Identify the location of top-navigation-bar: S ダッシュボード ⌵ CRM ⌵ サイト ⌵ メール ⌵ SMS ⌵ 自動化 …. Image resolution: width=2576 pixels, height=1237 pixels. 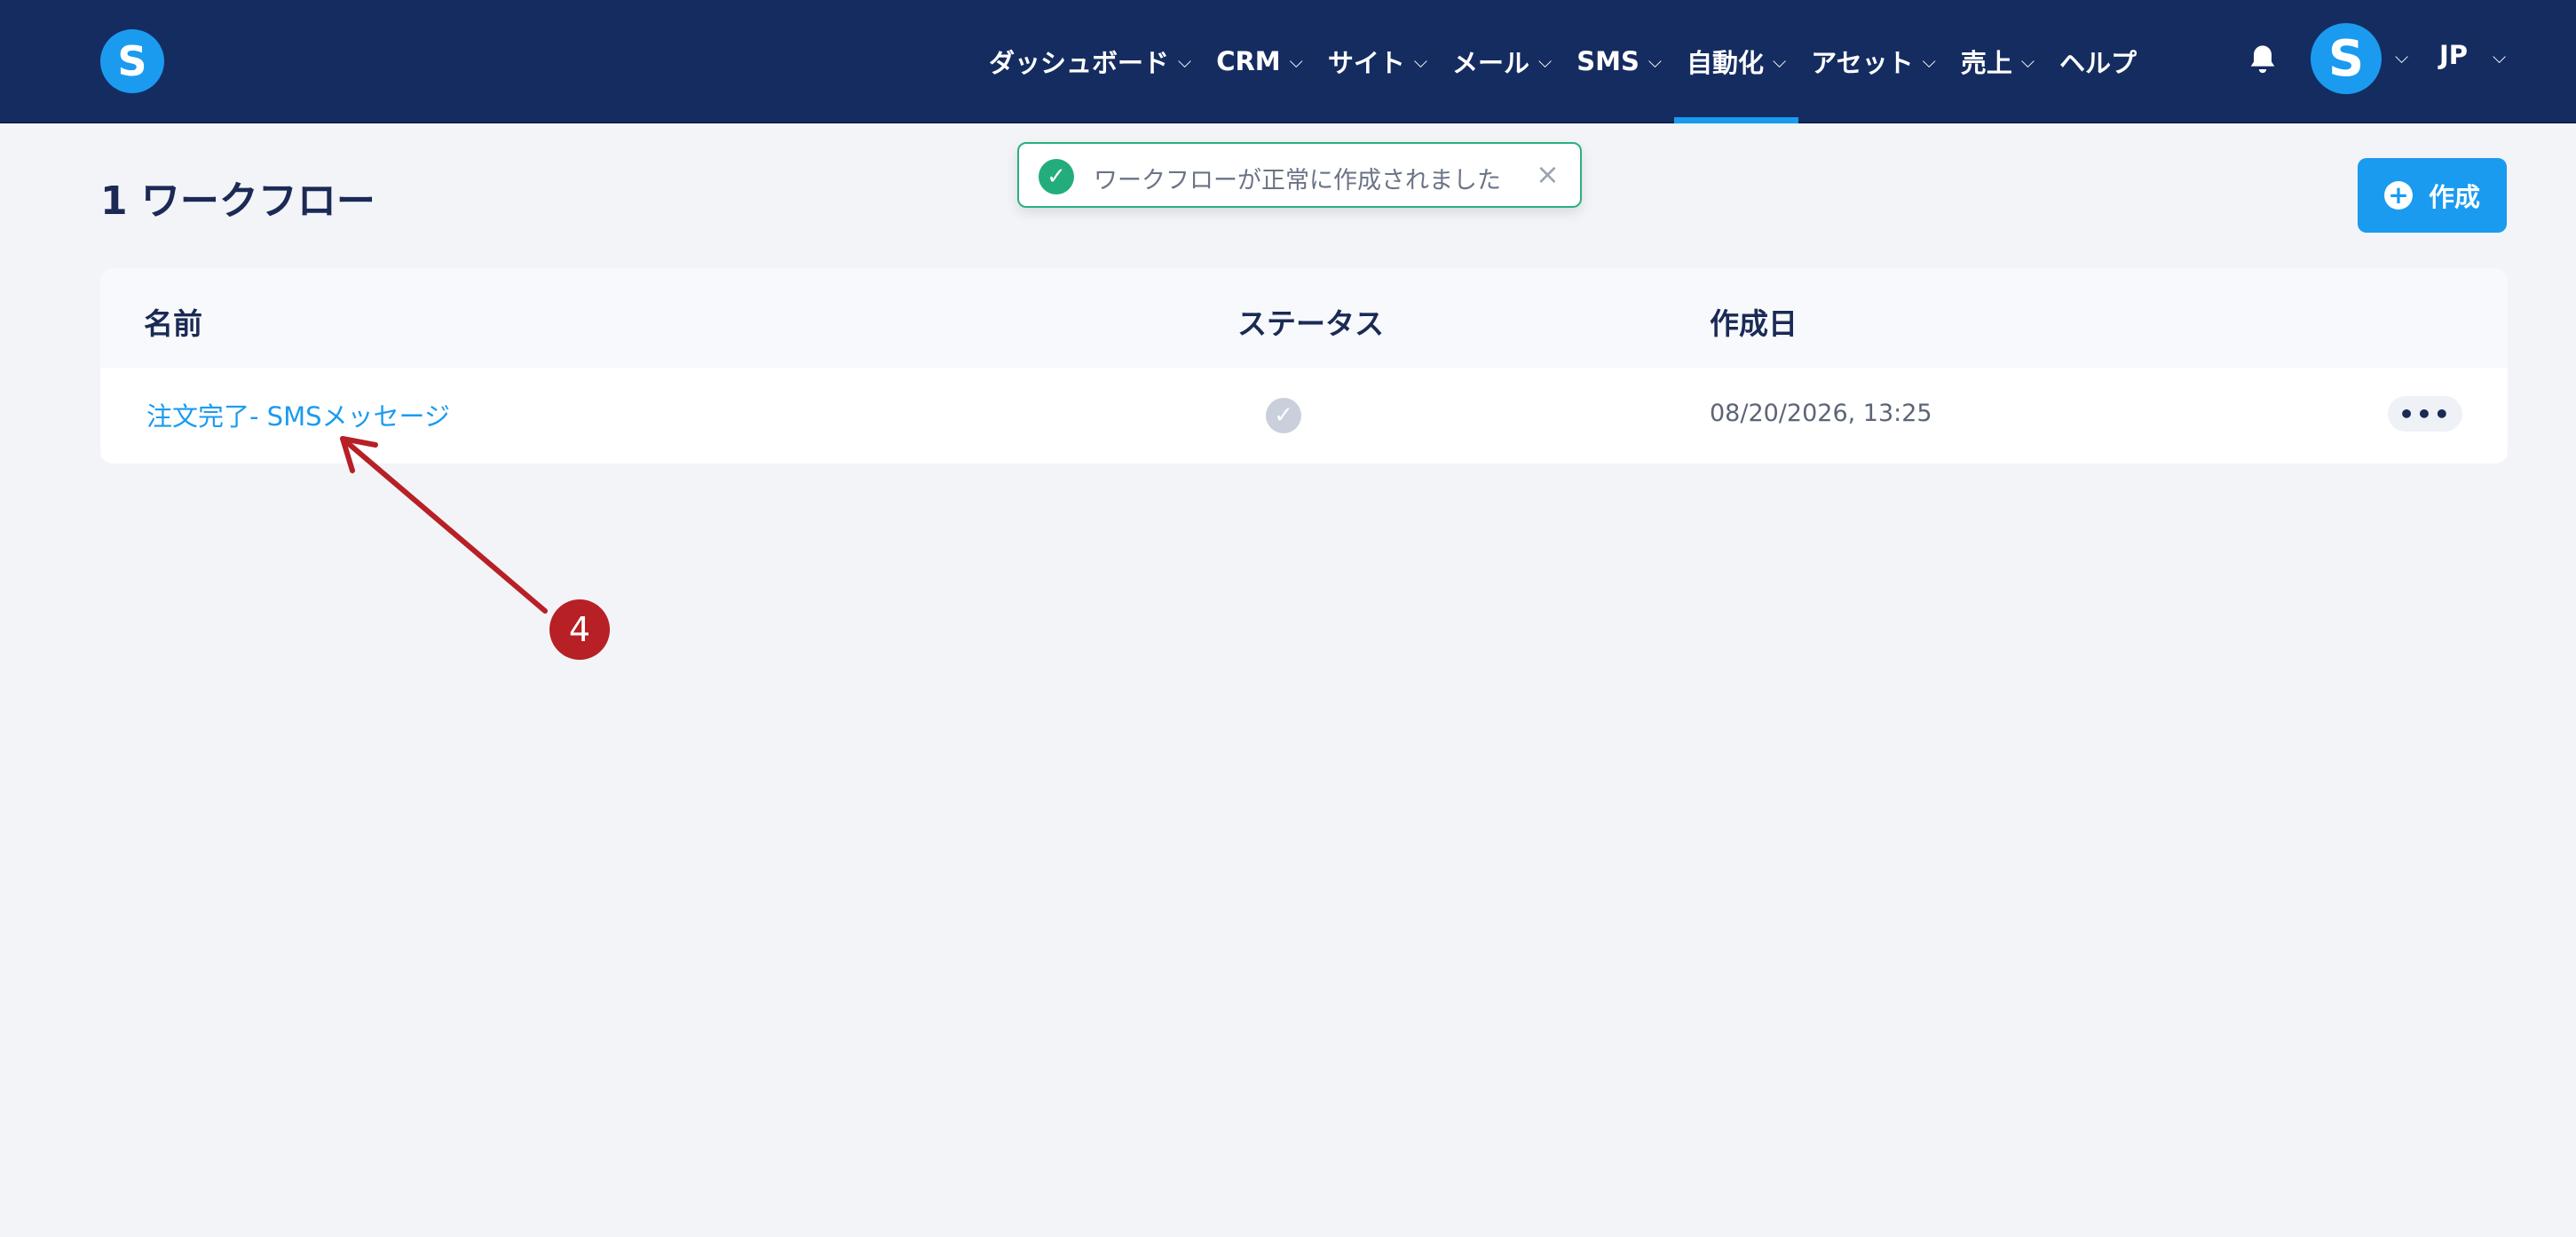
(1288, 61).